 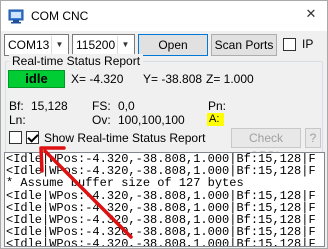 I want to click on baud-select: 115200 ▼, so click(x=103, y=45).